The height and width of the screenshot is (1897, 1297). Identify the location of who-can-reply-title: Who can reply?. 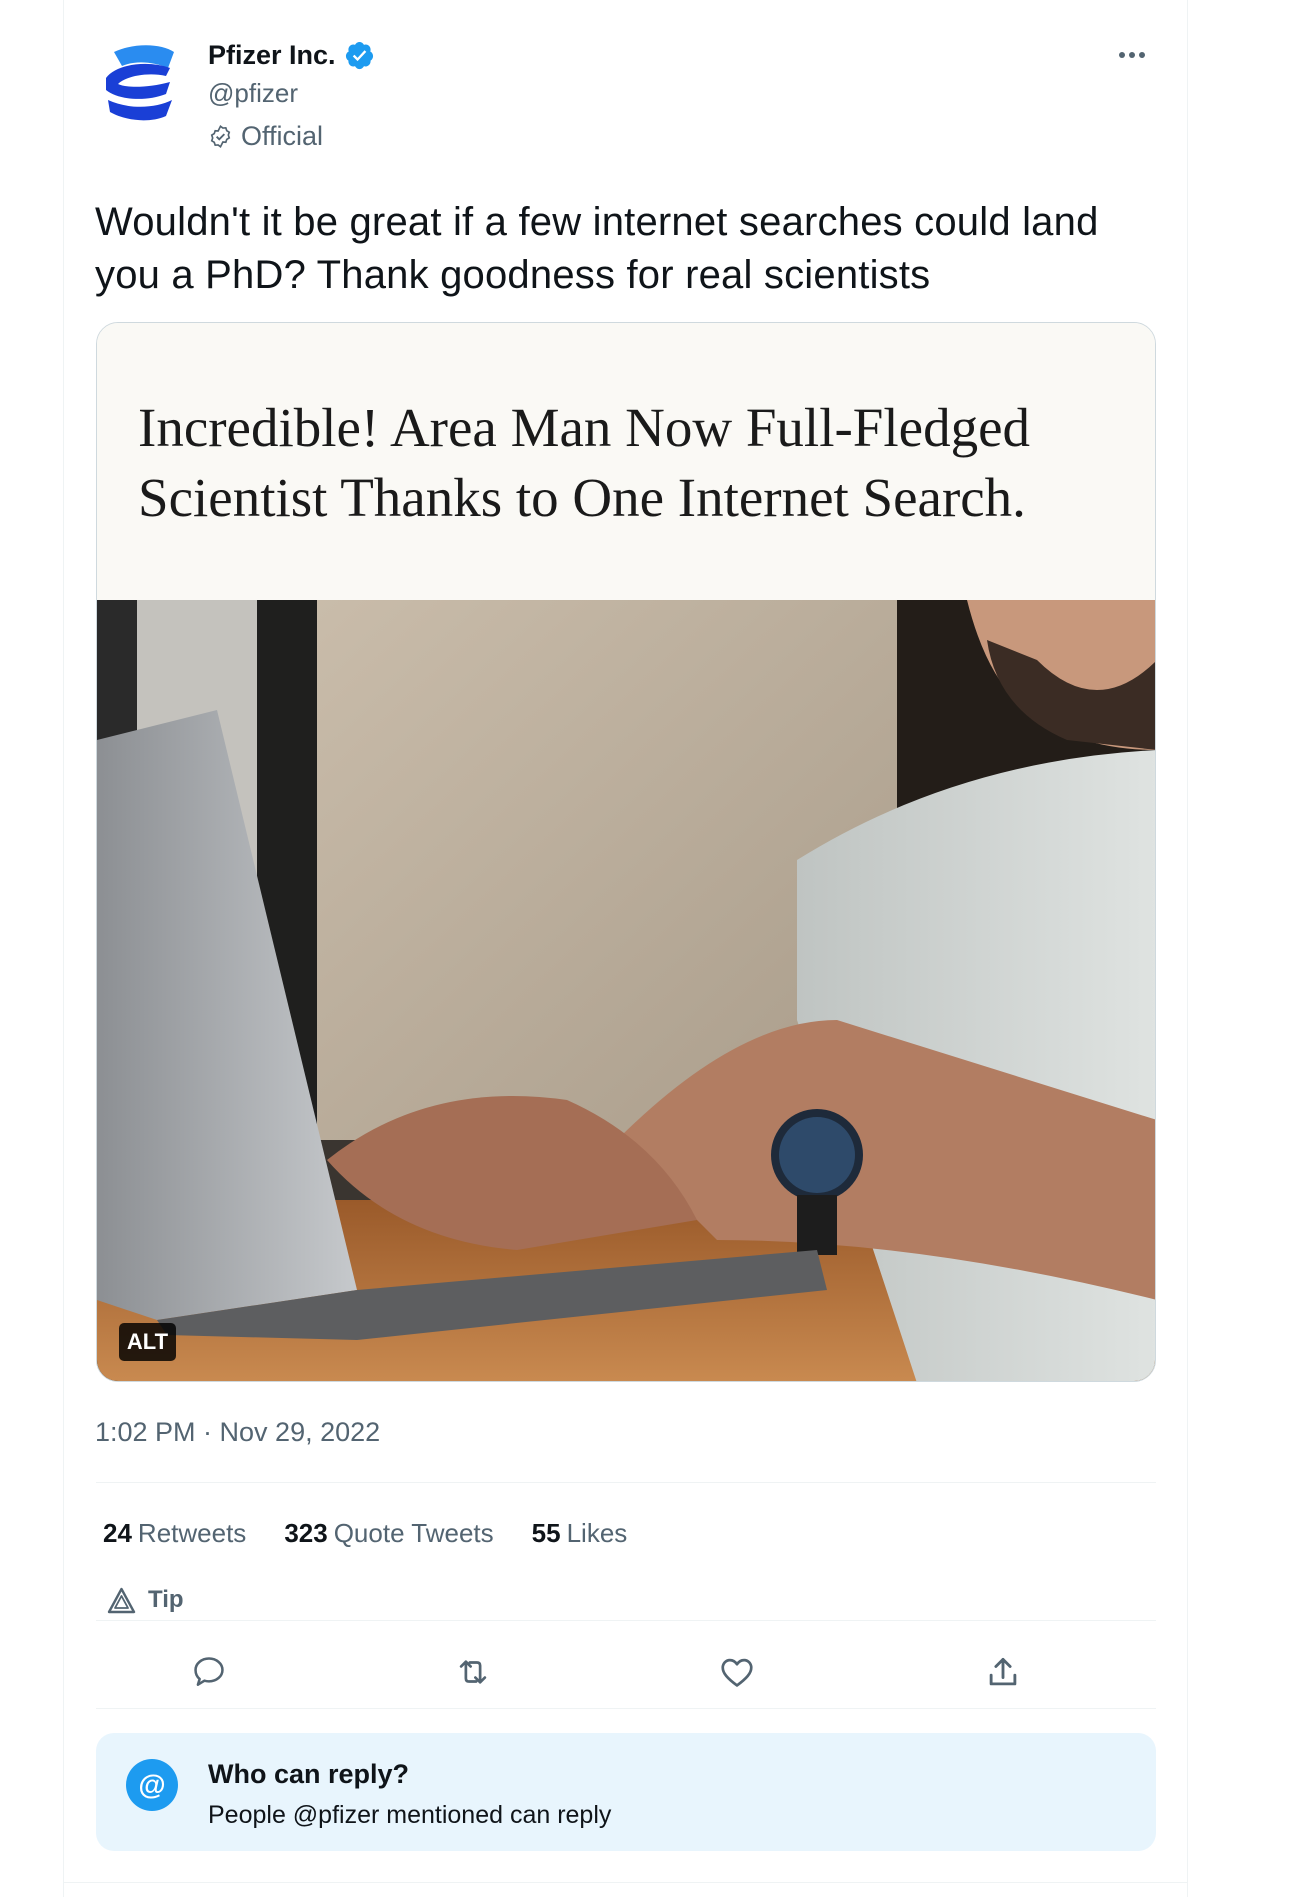
(309, 1774).